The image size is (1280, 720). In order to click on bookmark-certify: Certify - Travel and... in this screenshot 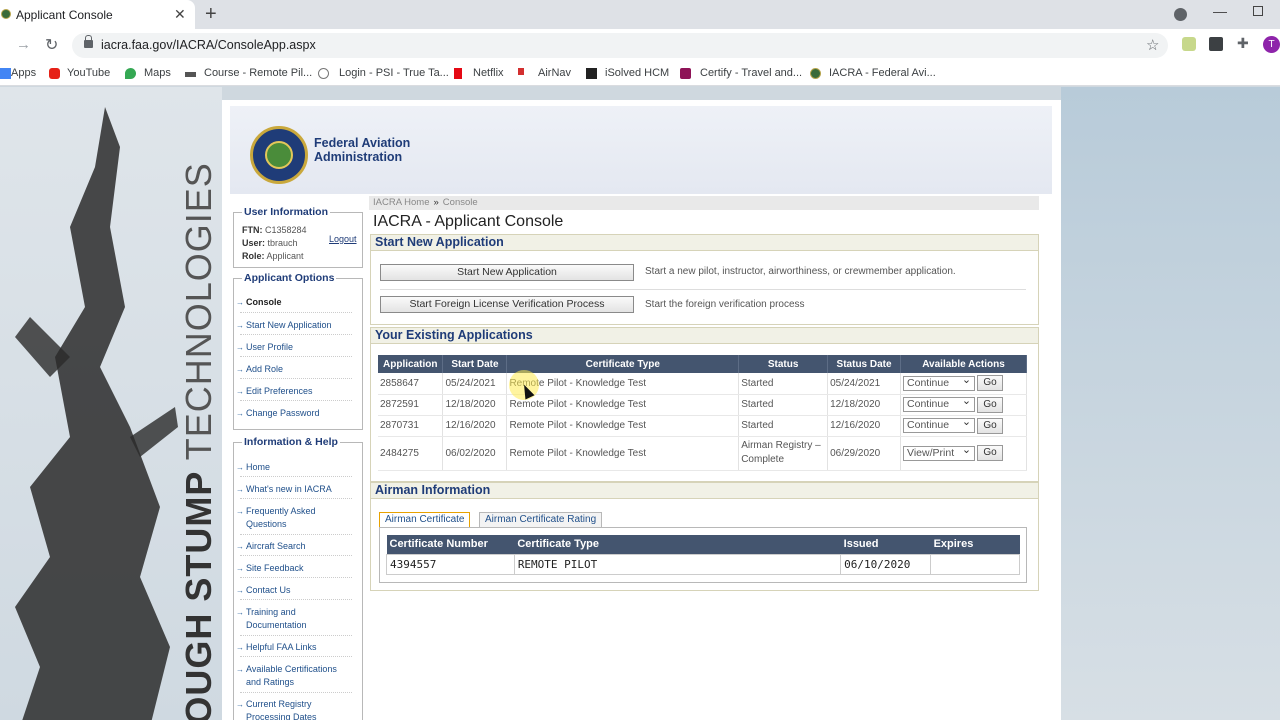, I will do `click(751, 73)`.